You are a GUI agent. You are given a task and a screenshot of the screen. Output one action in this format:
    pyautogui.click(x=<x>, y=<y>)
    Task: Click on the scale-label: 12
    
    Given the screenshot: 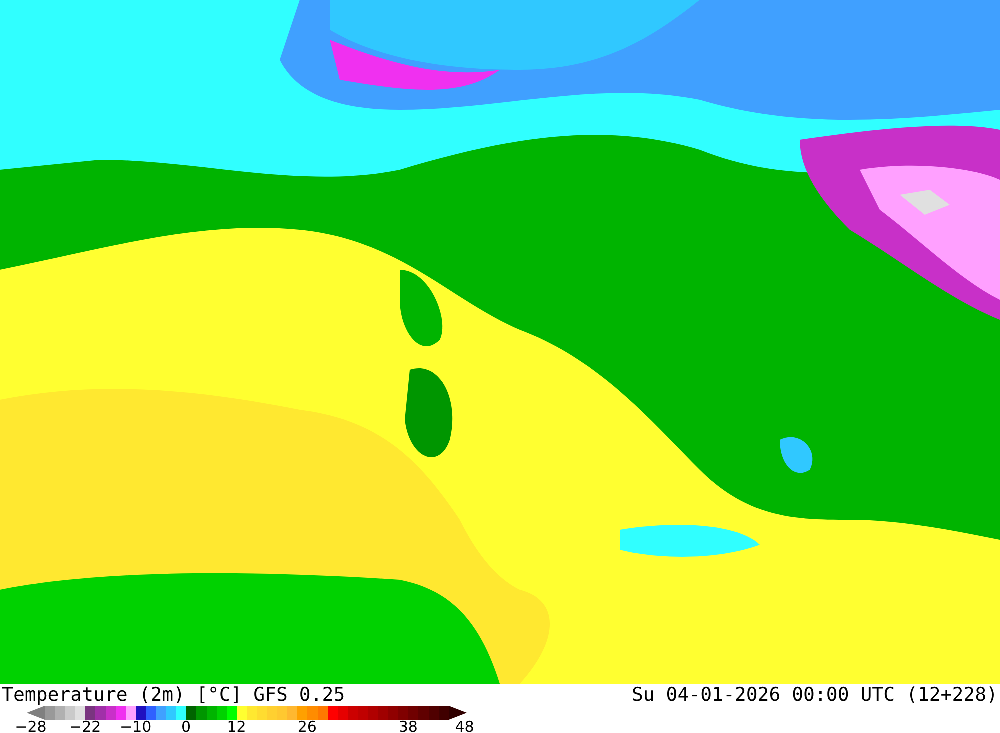 What is the action you would take?
    pyautogui.click(x=236, y=726)
    